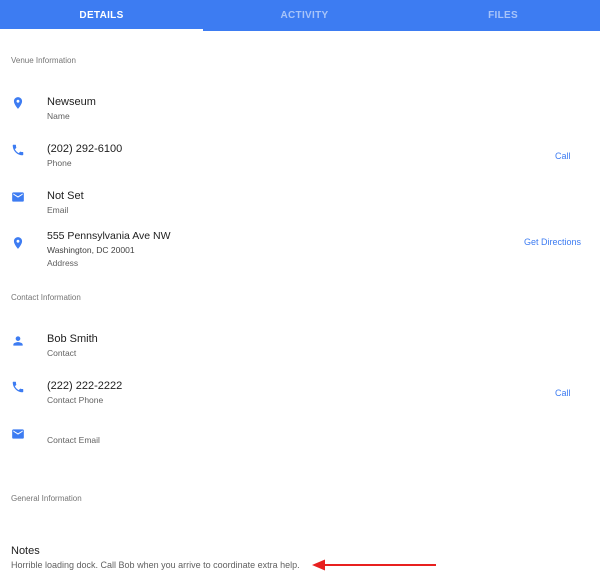 Image resolution: width=600 pixels, height=579 pixels. What do you see at coordinates (304, 15) in the screenshot?
I see `tab-activity: ACTIVITY` at bounding box center [304, 15].